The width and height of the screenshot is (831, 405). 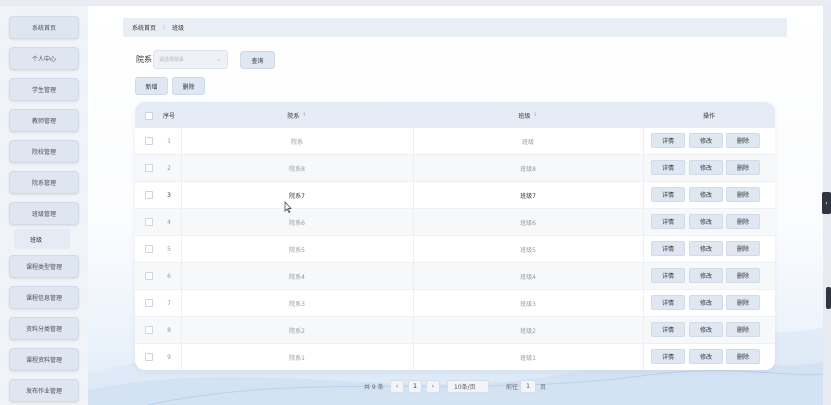 What do you see at coordinates (528, 223) in the screenshot?
I see `row-class: 班级6` at bounding box center [528, 223].